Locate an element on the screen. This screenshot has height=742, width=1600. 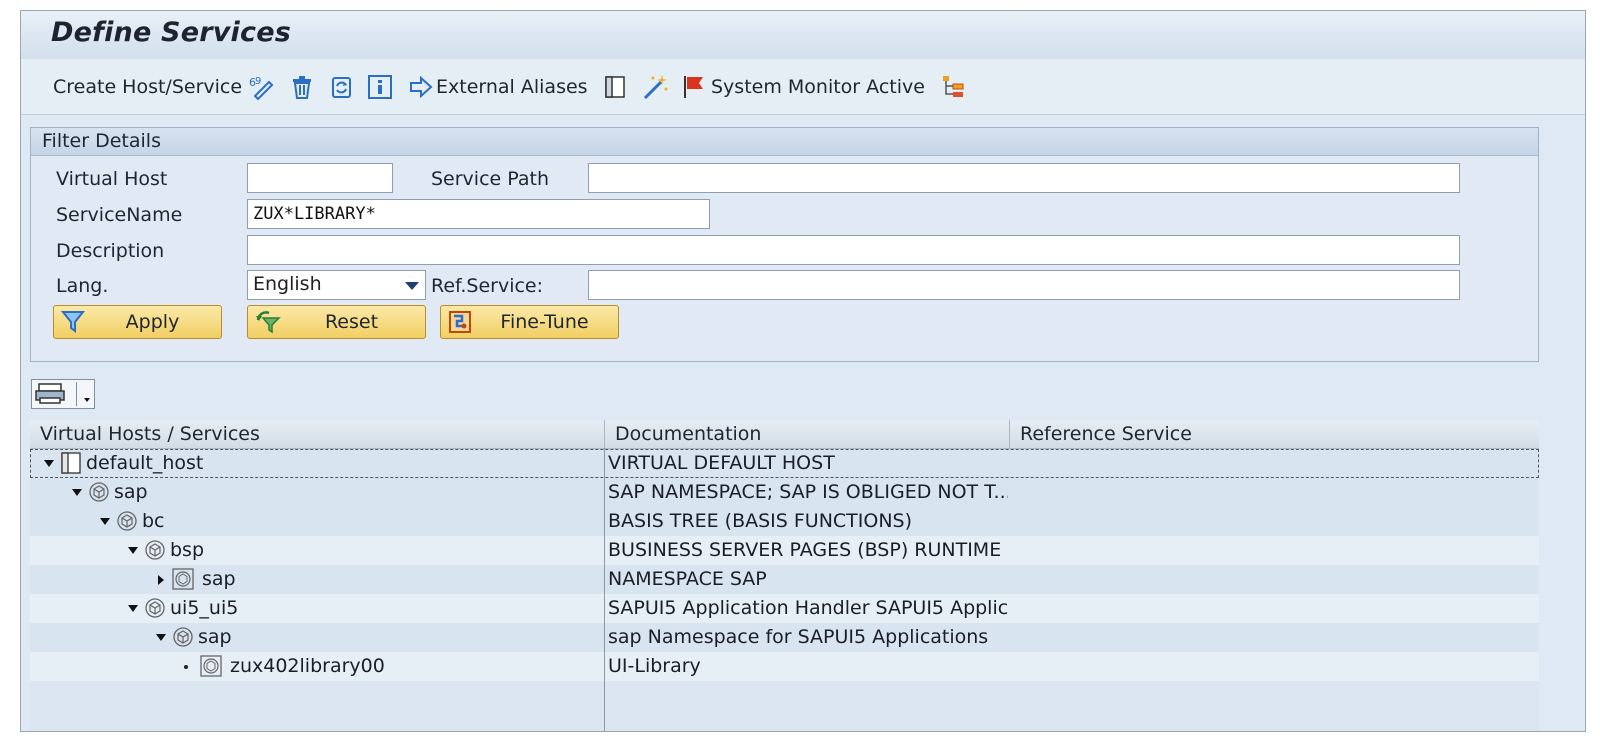
node-documentation: NAMESPACE SAP is located at coordinates (687, 579).